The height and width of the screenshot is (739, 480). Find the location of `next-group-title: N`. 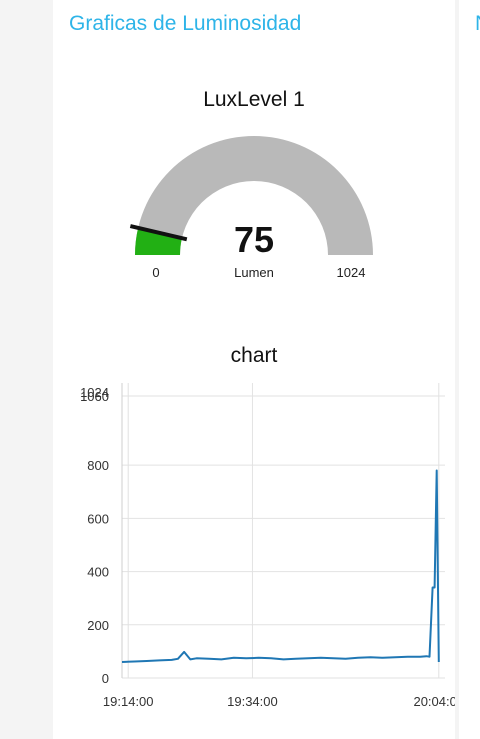

next-group-title: N is located at coordinates (477, 24).